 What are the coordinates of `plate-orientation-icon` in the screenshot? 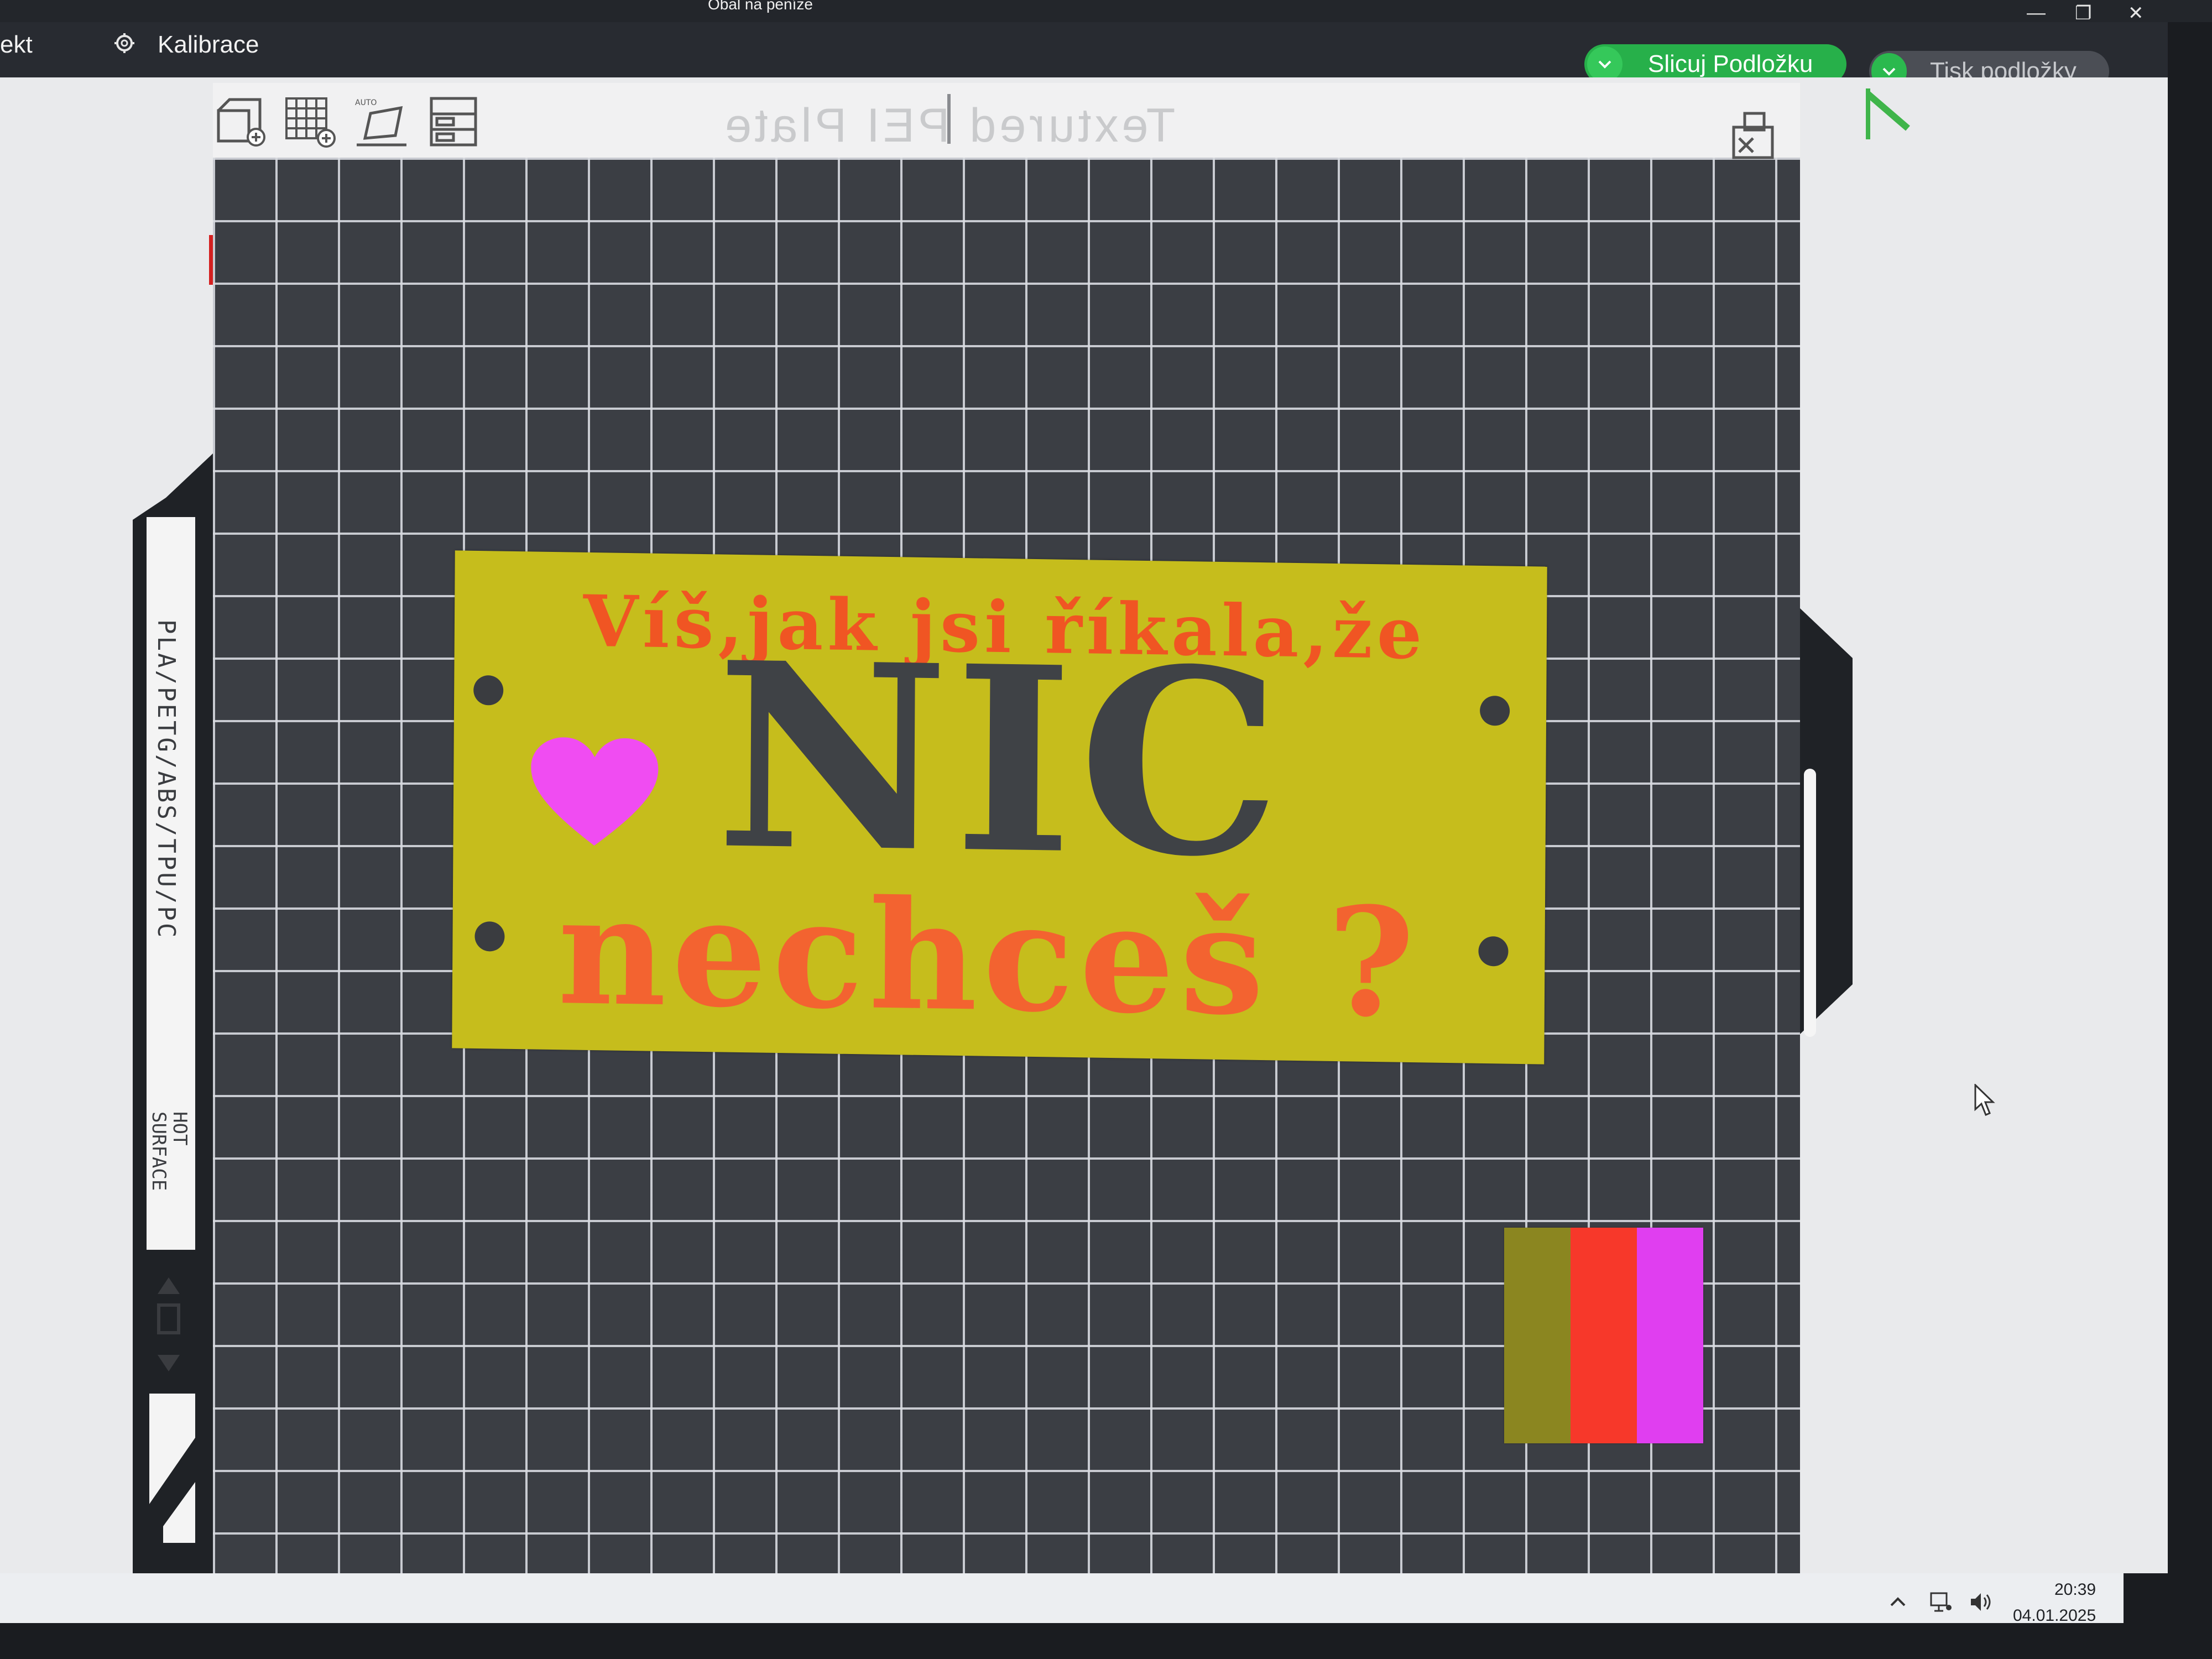 It's located at (169, 1324).